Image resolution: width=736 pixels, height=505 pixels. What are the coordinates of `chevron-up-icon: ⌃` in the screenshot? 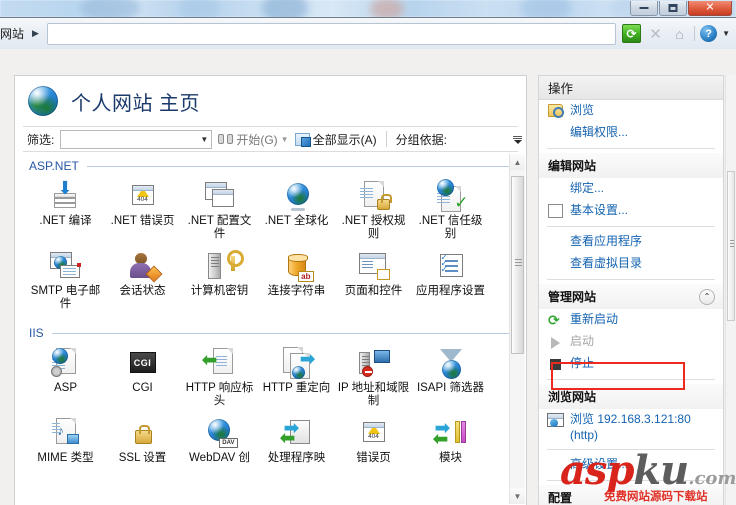 It's located at (707, 296).